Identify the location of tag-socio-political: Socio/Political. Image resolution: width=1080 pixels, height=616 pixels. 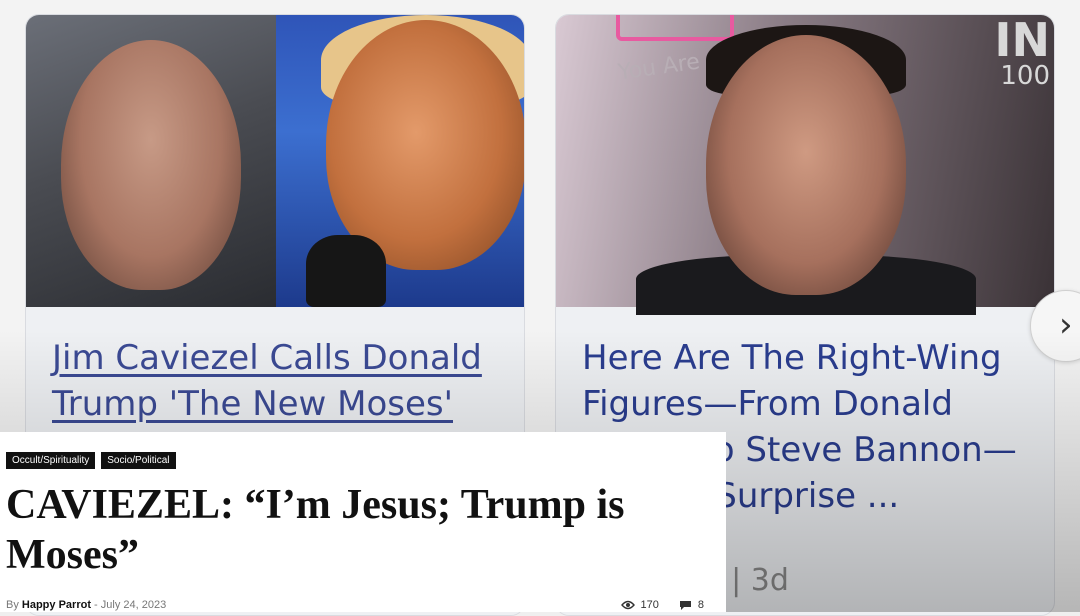
(138, 460).